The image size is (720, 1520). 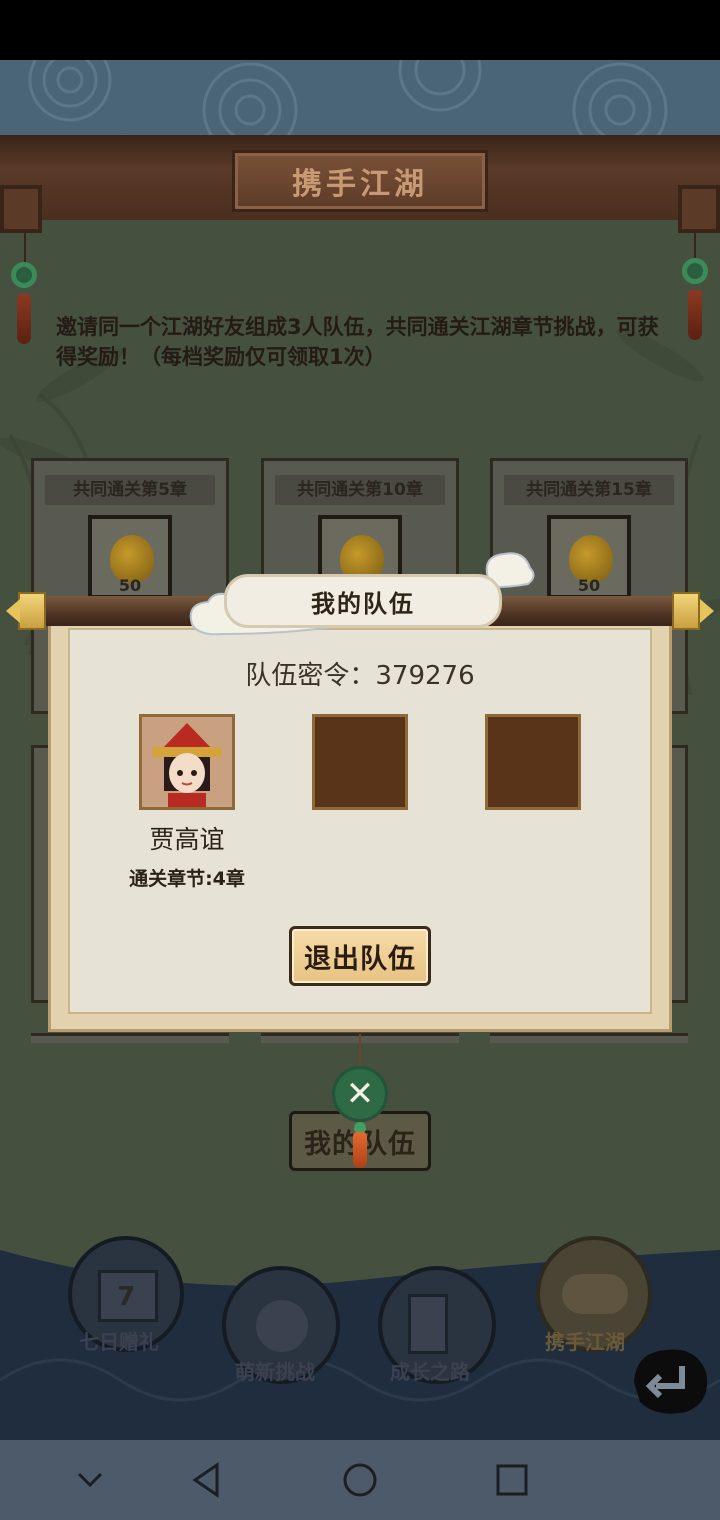 I want to click on leave-team-button: 退出队伍, so click(x=360, y=956).